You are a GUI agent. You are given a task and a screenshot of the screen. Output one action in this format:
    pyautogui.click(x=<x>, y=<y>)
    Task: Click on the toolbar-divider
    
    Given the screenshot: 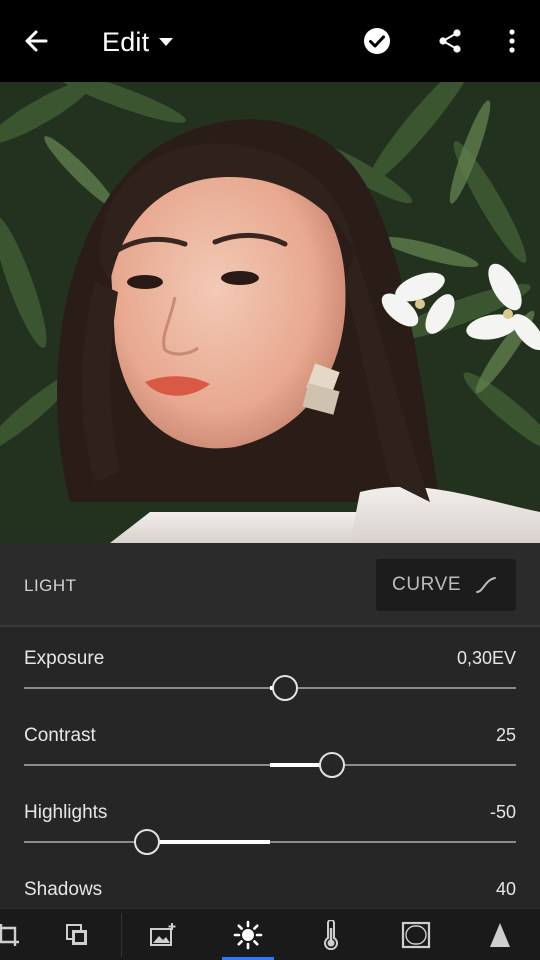 What is the action you would take?
    pyautogui.click(x=121, y=935)
    